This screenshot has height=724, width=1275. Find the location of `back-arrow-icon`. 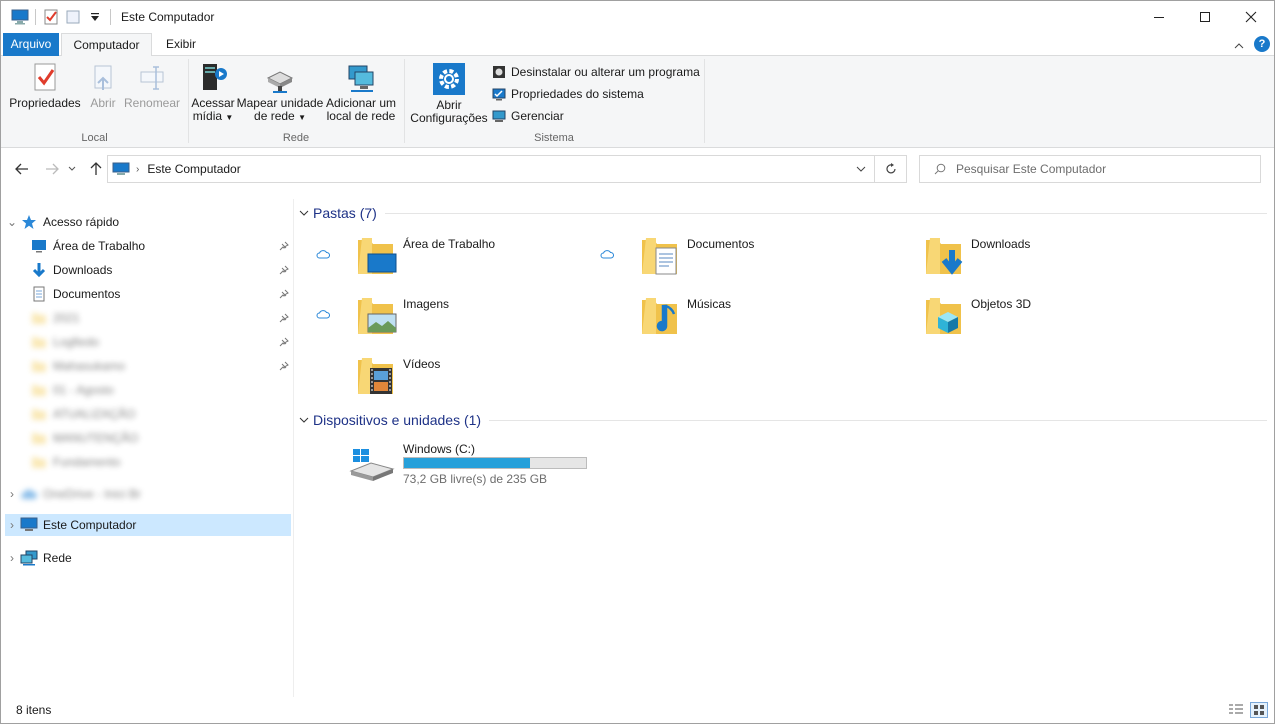

back-arrow-icon is located at coordinates (21, 169).